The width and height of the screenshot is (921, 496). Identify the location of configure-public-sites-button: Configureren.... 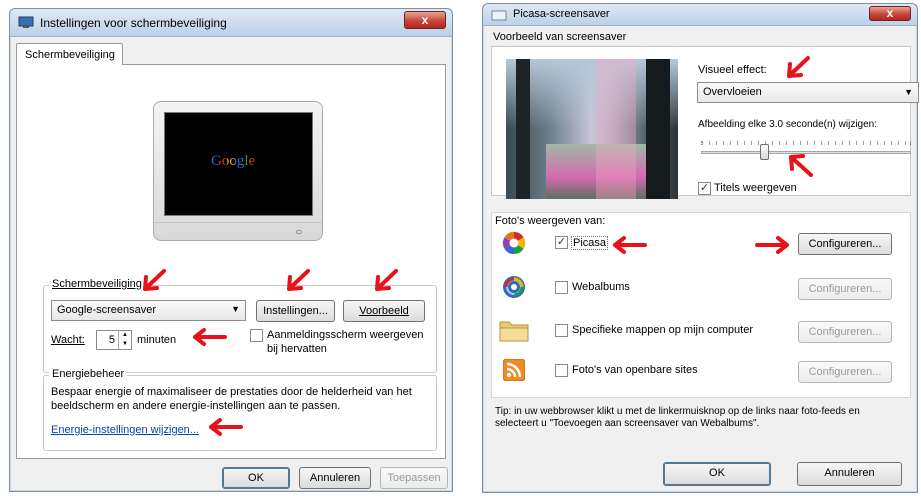
(845, 372).